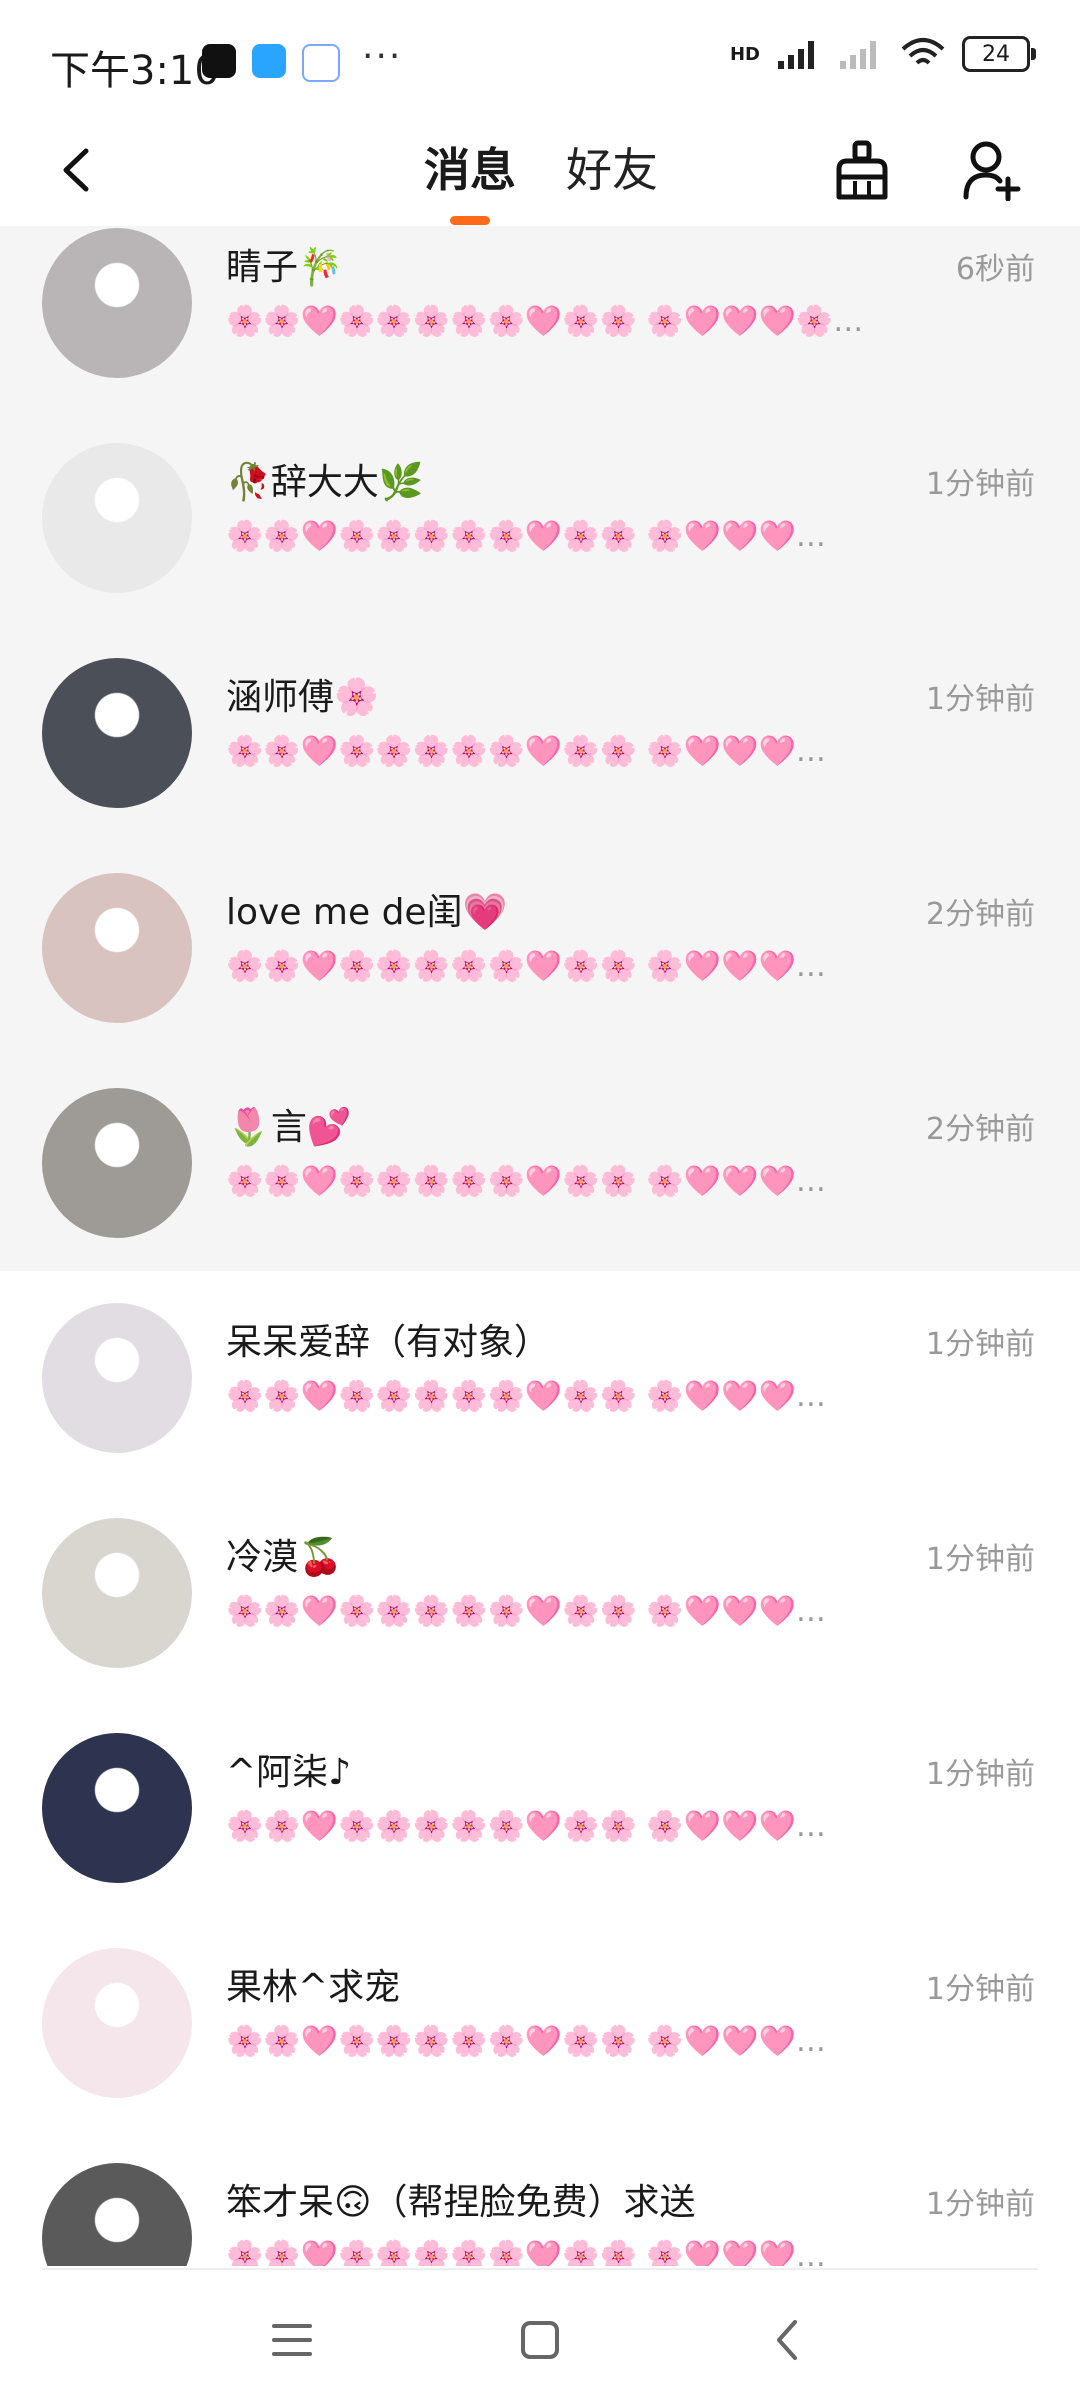 This screenshot has width=1080, height=2400. Describe the element at coordinates (461, 2202) in the screenshot. I see `contact-name: 笨才呆🙃（帮捏脸免费）求送` at that location.